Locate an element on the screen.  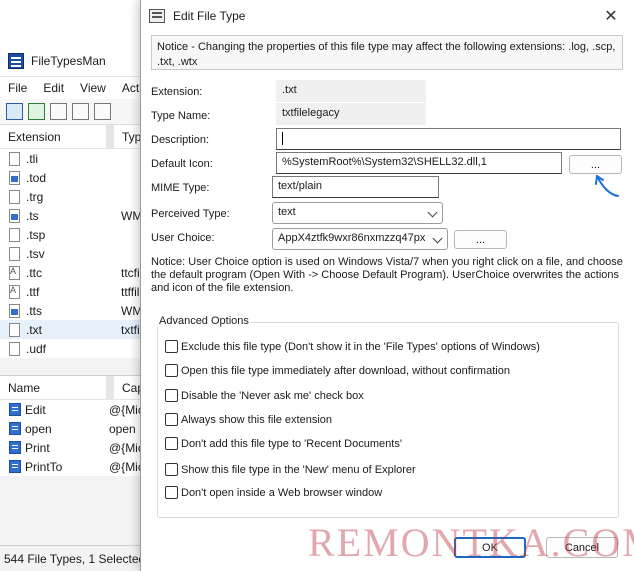
menu-file: File is located at coordinates (17, 88).